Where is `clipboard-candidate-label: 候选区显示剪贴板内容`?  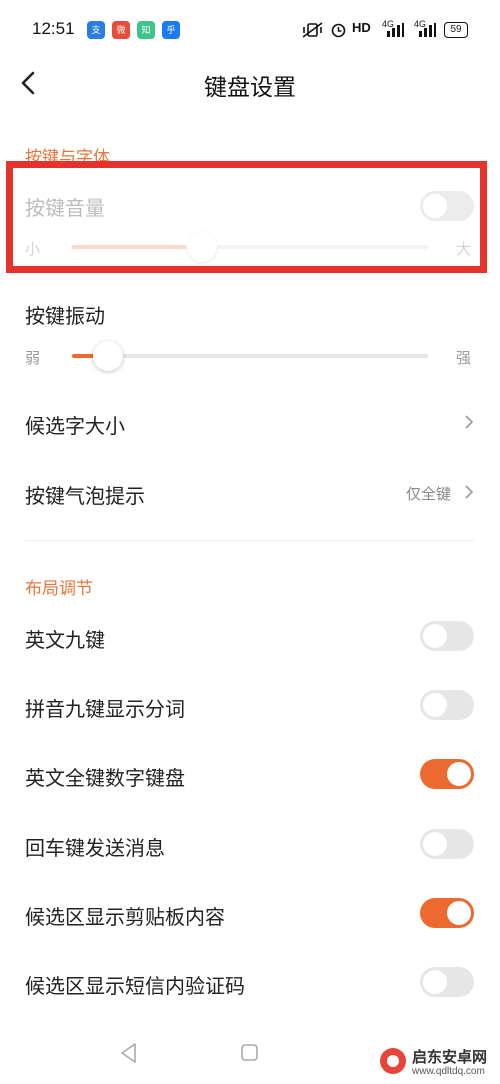
clipboard-candidate-label: 候选区显示剪贴板内容 is located at coordinates (125, 917).